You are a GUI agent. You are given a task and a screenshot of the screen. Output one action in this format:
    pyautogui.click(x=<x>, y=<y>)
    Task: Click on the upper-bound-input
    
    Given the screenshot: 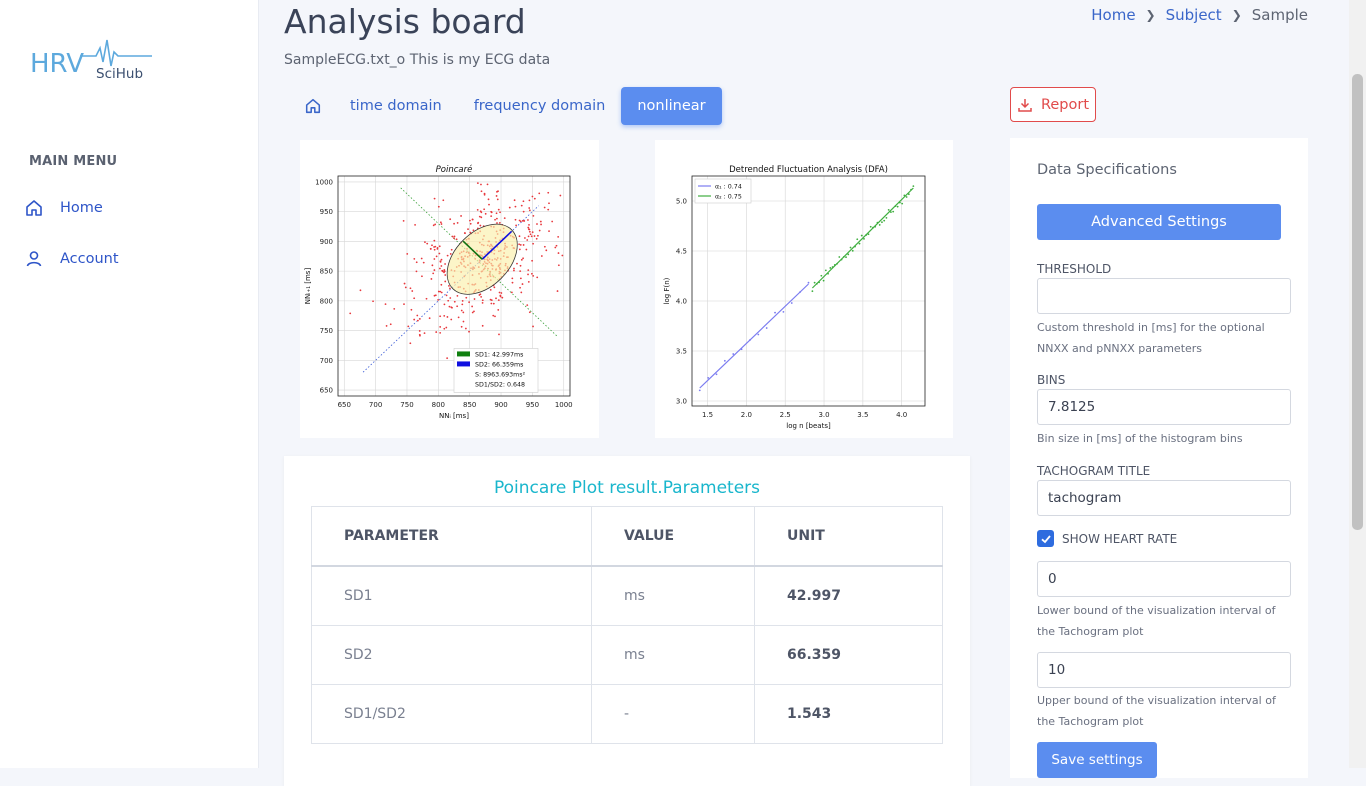 What is the action you would take?
    pyautogui.click(x=1164, y=670)
    